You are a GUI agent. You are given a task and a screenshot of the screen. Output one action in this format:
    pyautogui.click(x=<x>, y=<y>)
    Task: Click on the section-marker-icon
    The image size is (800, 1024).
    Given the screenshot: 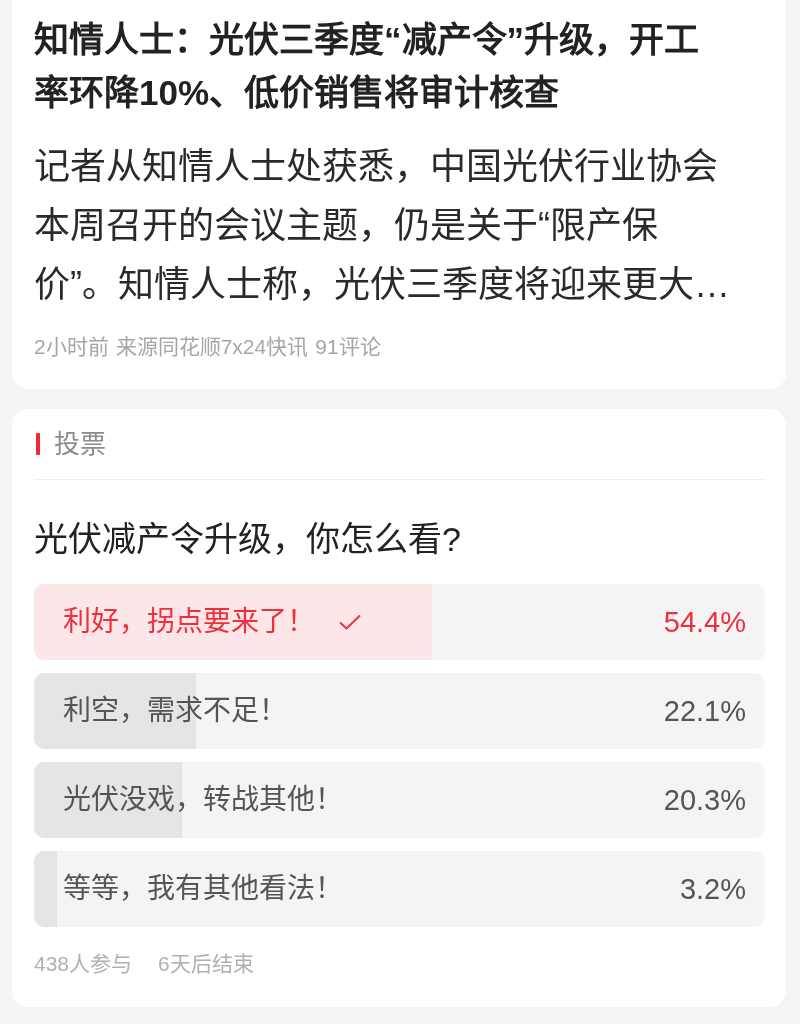 What is the action you would take?
    pyautogui.click(x=38, y=444)
    